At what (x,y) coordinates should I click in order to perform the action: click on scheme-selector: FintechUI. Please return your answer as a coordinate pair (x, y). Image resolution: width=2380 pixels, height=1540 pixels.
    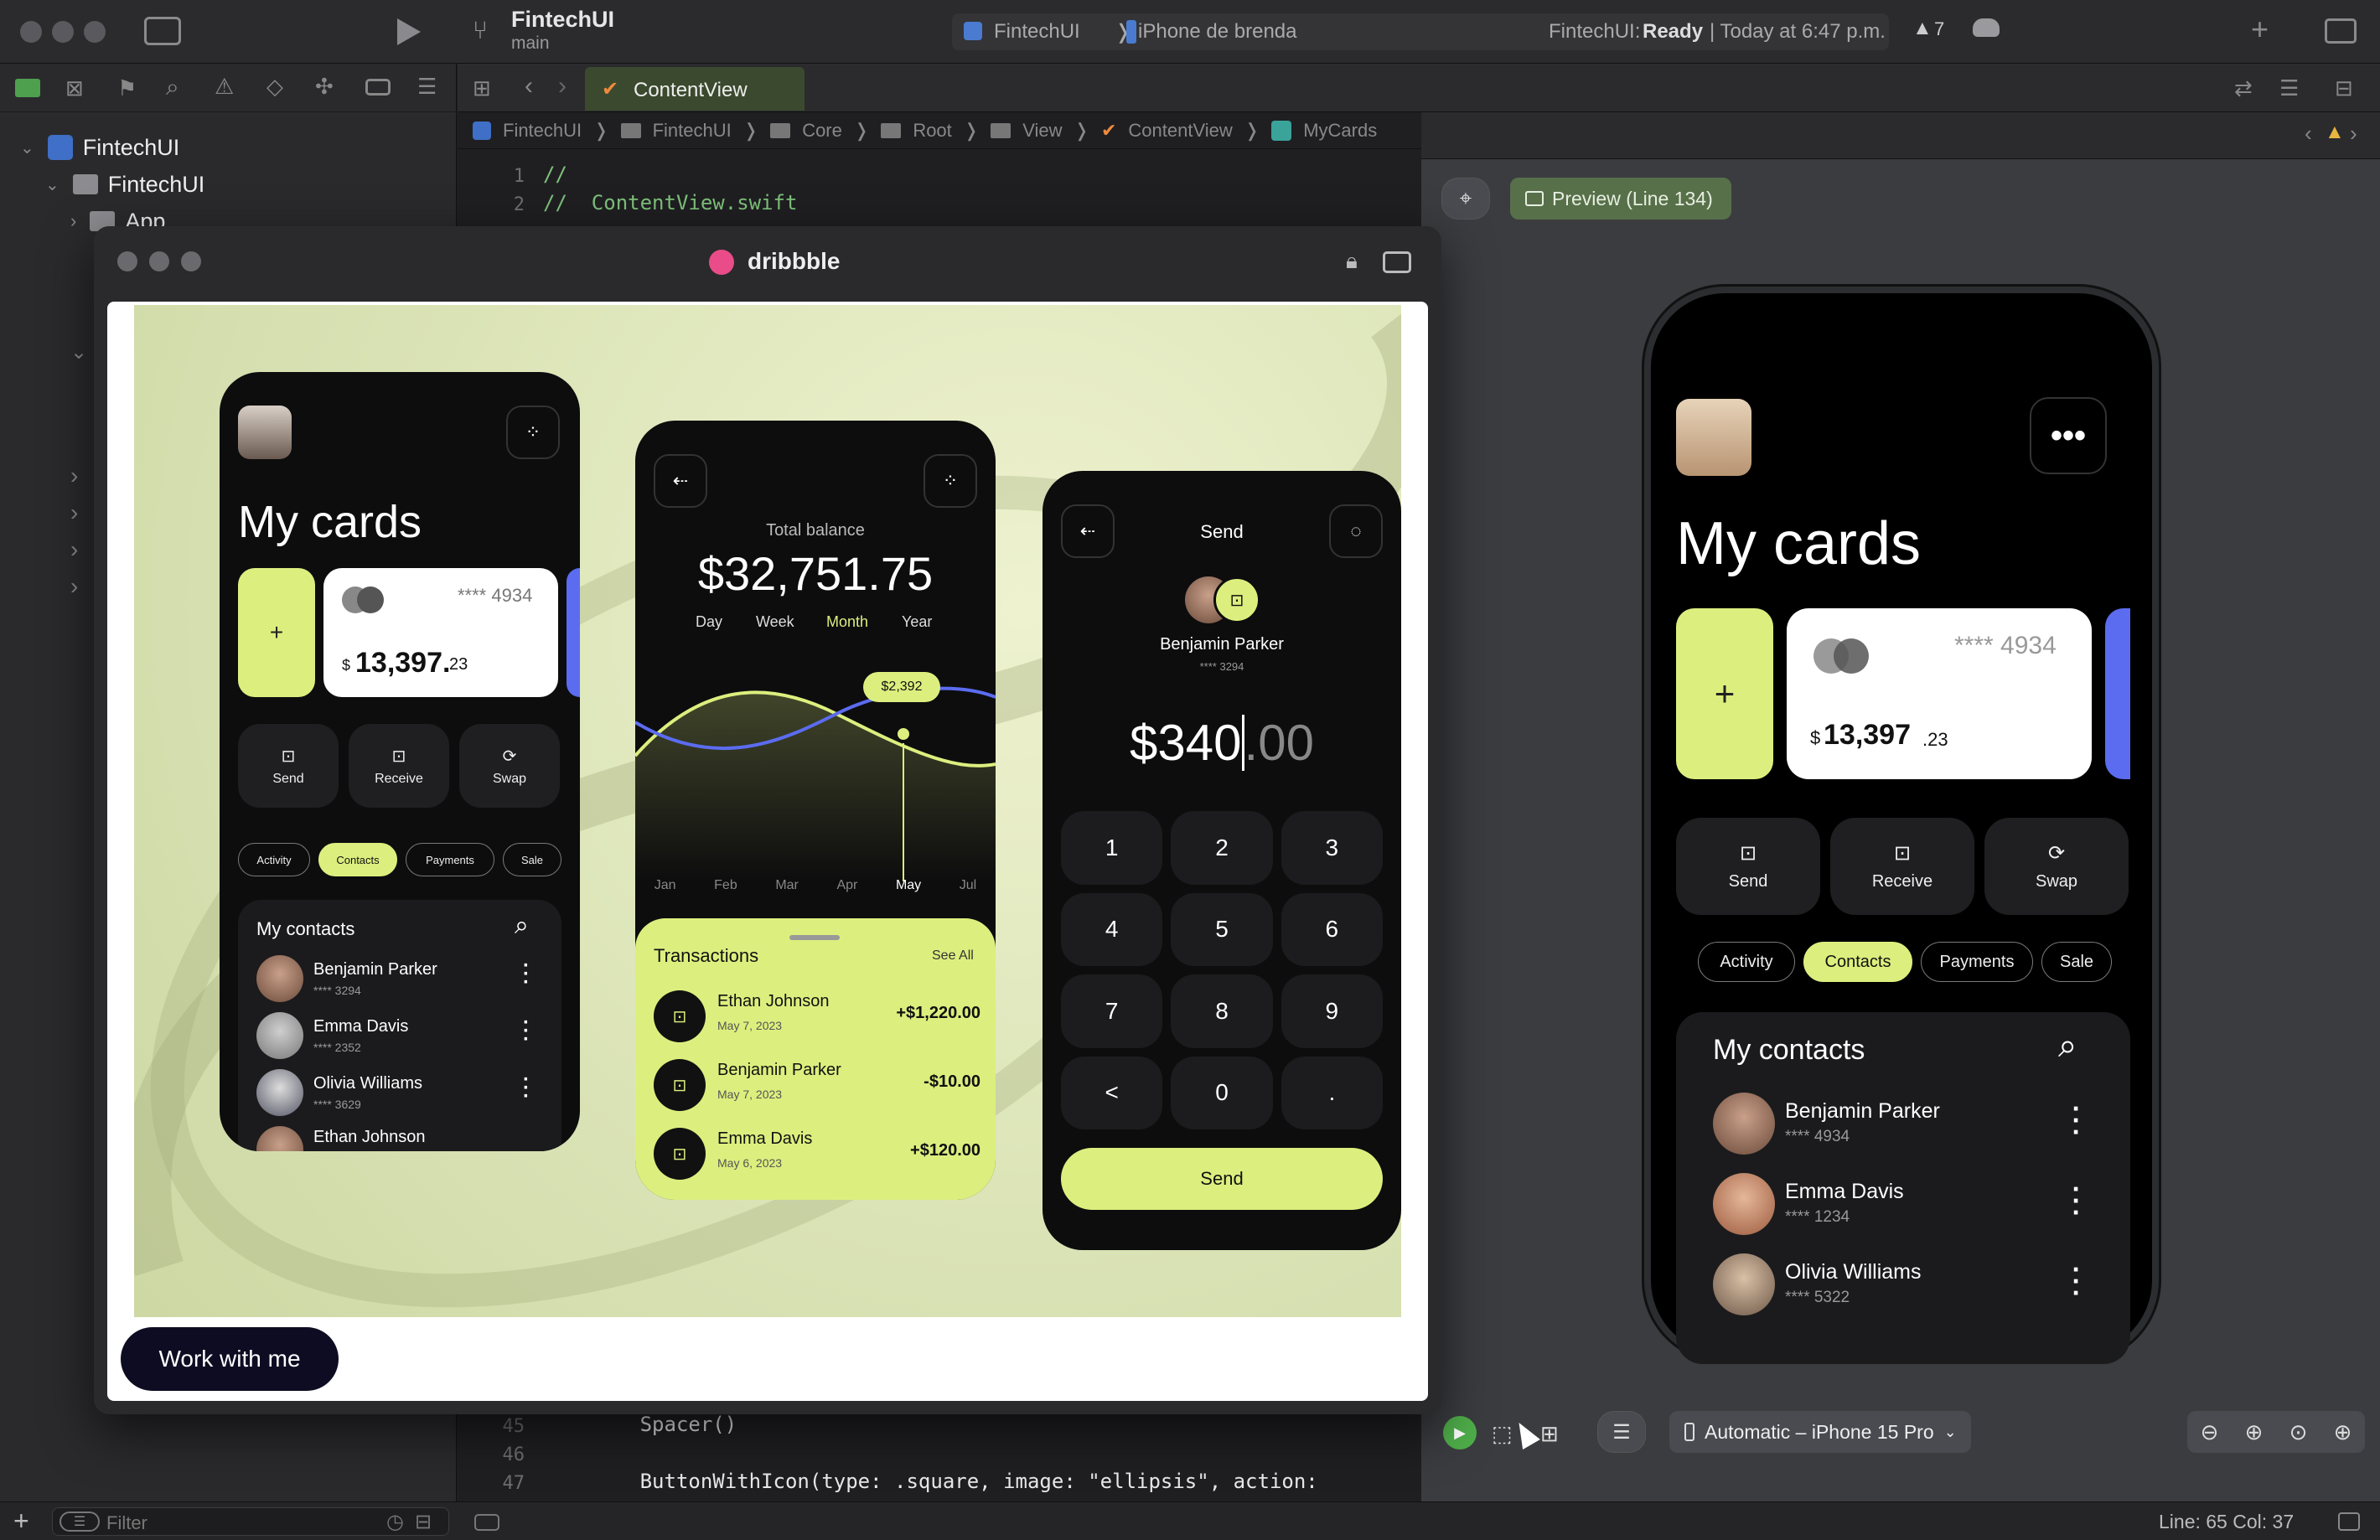
    Looking at the image, I should click on (1037, 32).